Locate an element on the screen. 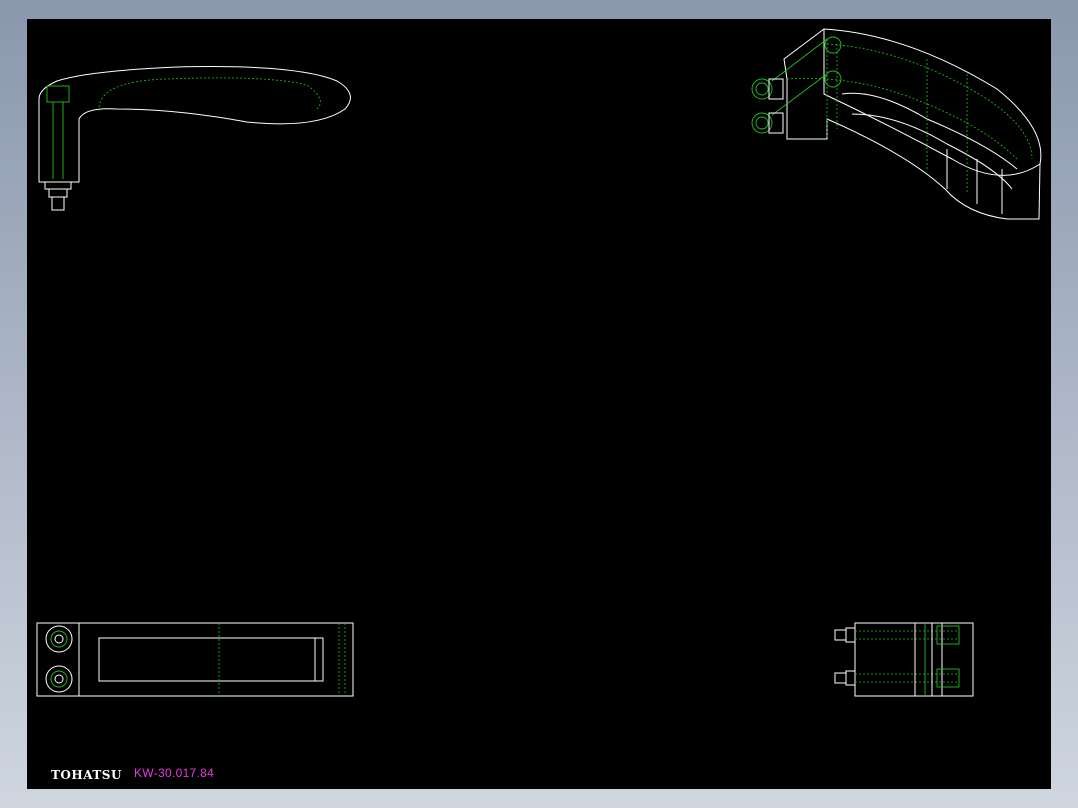 The height and width of the screenshot is (808, 1078). top-view is located at coordinates (195, 659).